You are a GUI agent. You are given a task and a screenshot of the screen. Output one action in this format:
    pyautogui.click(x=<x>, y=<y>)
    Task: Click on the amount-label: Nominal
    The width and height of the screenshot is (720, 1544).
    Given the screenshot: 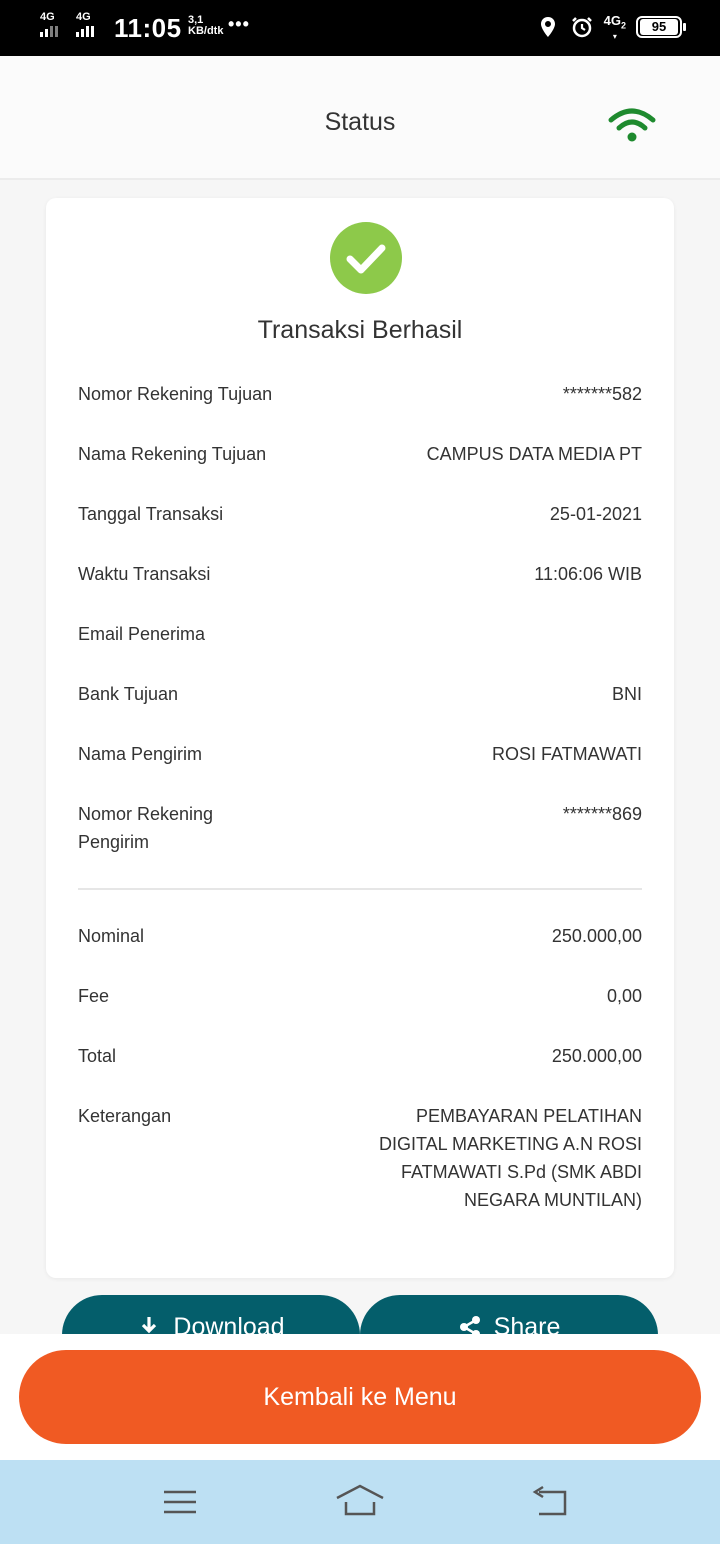 What is the action you would take?
    pyautogui.click(x=111, y=936)
    